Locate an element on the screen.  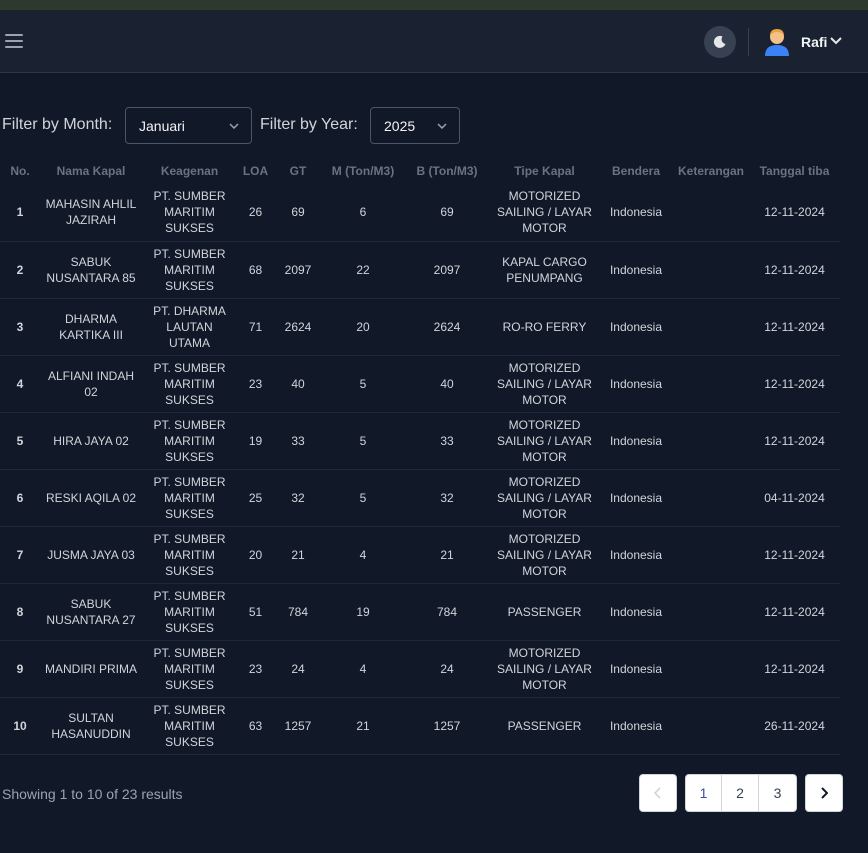
year-select-value: 2025 is located at coordinates (400, 126).